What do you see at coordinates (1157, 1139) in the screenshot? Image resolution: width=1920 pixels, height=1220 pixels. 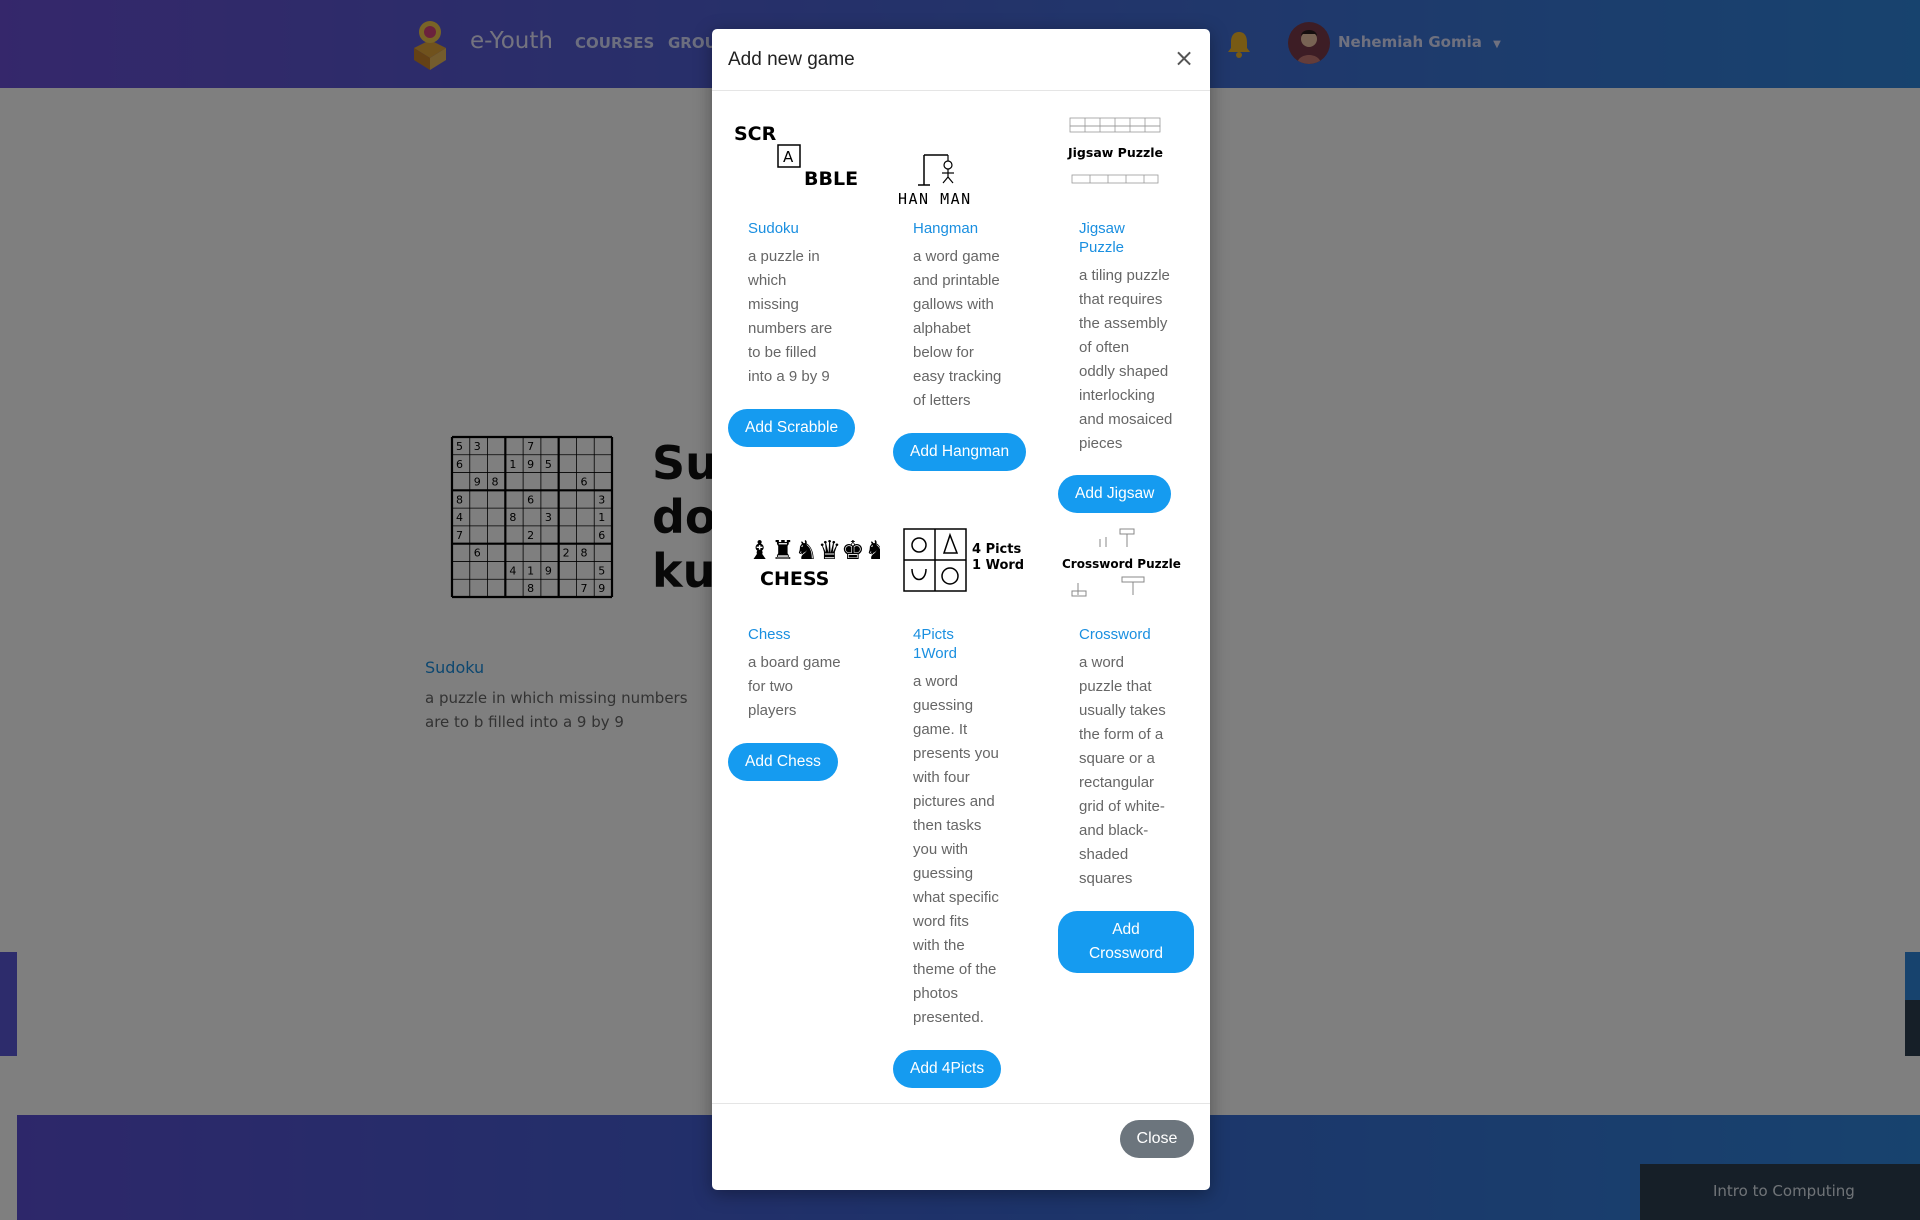 I see `close-button: Close` at bounding box center [1157, 1139].